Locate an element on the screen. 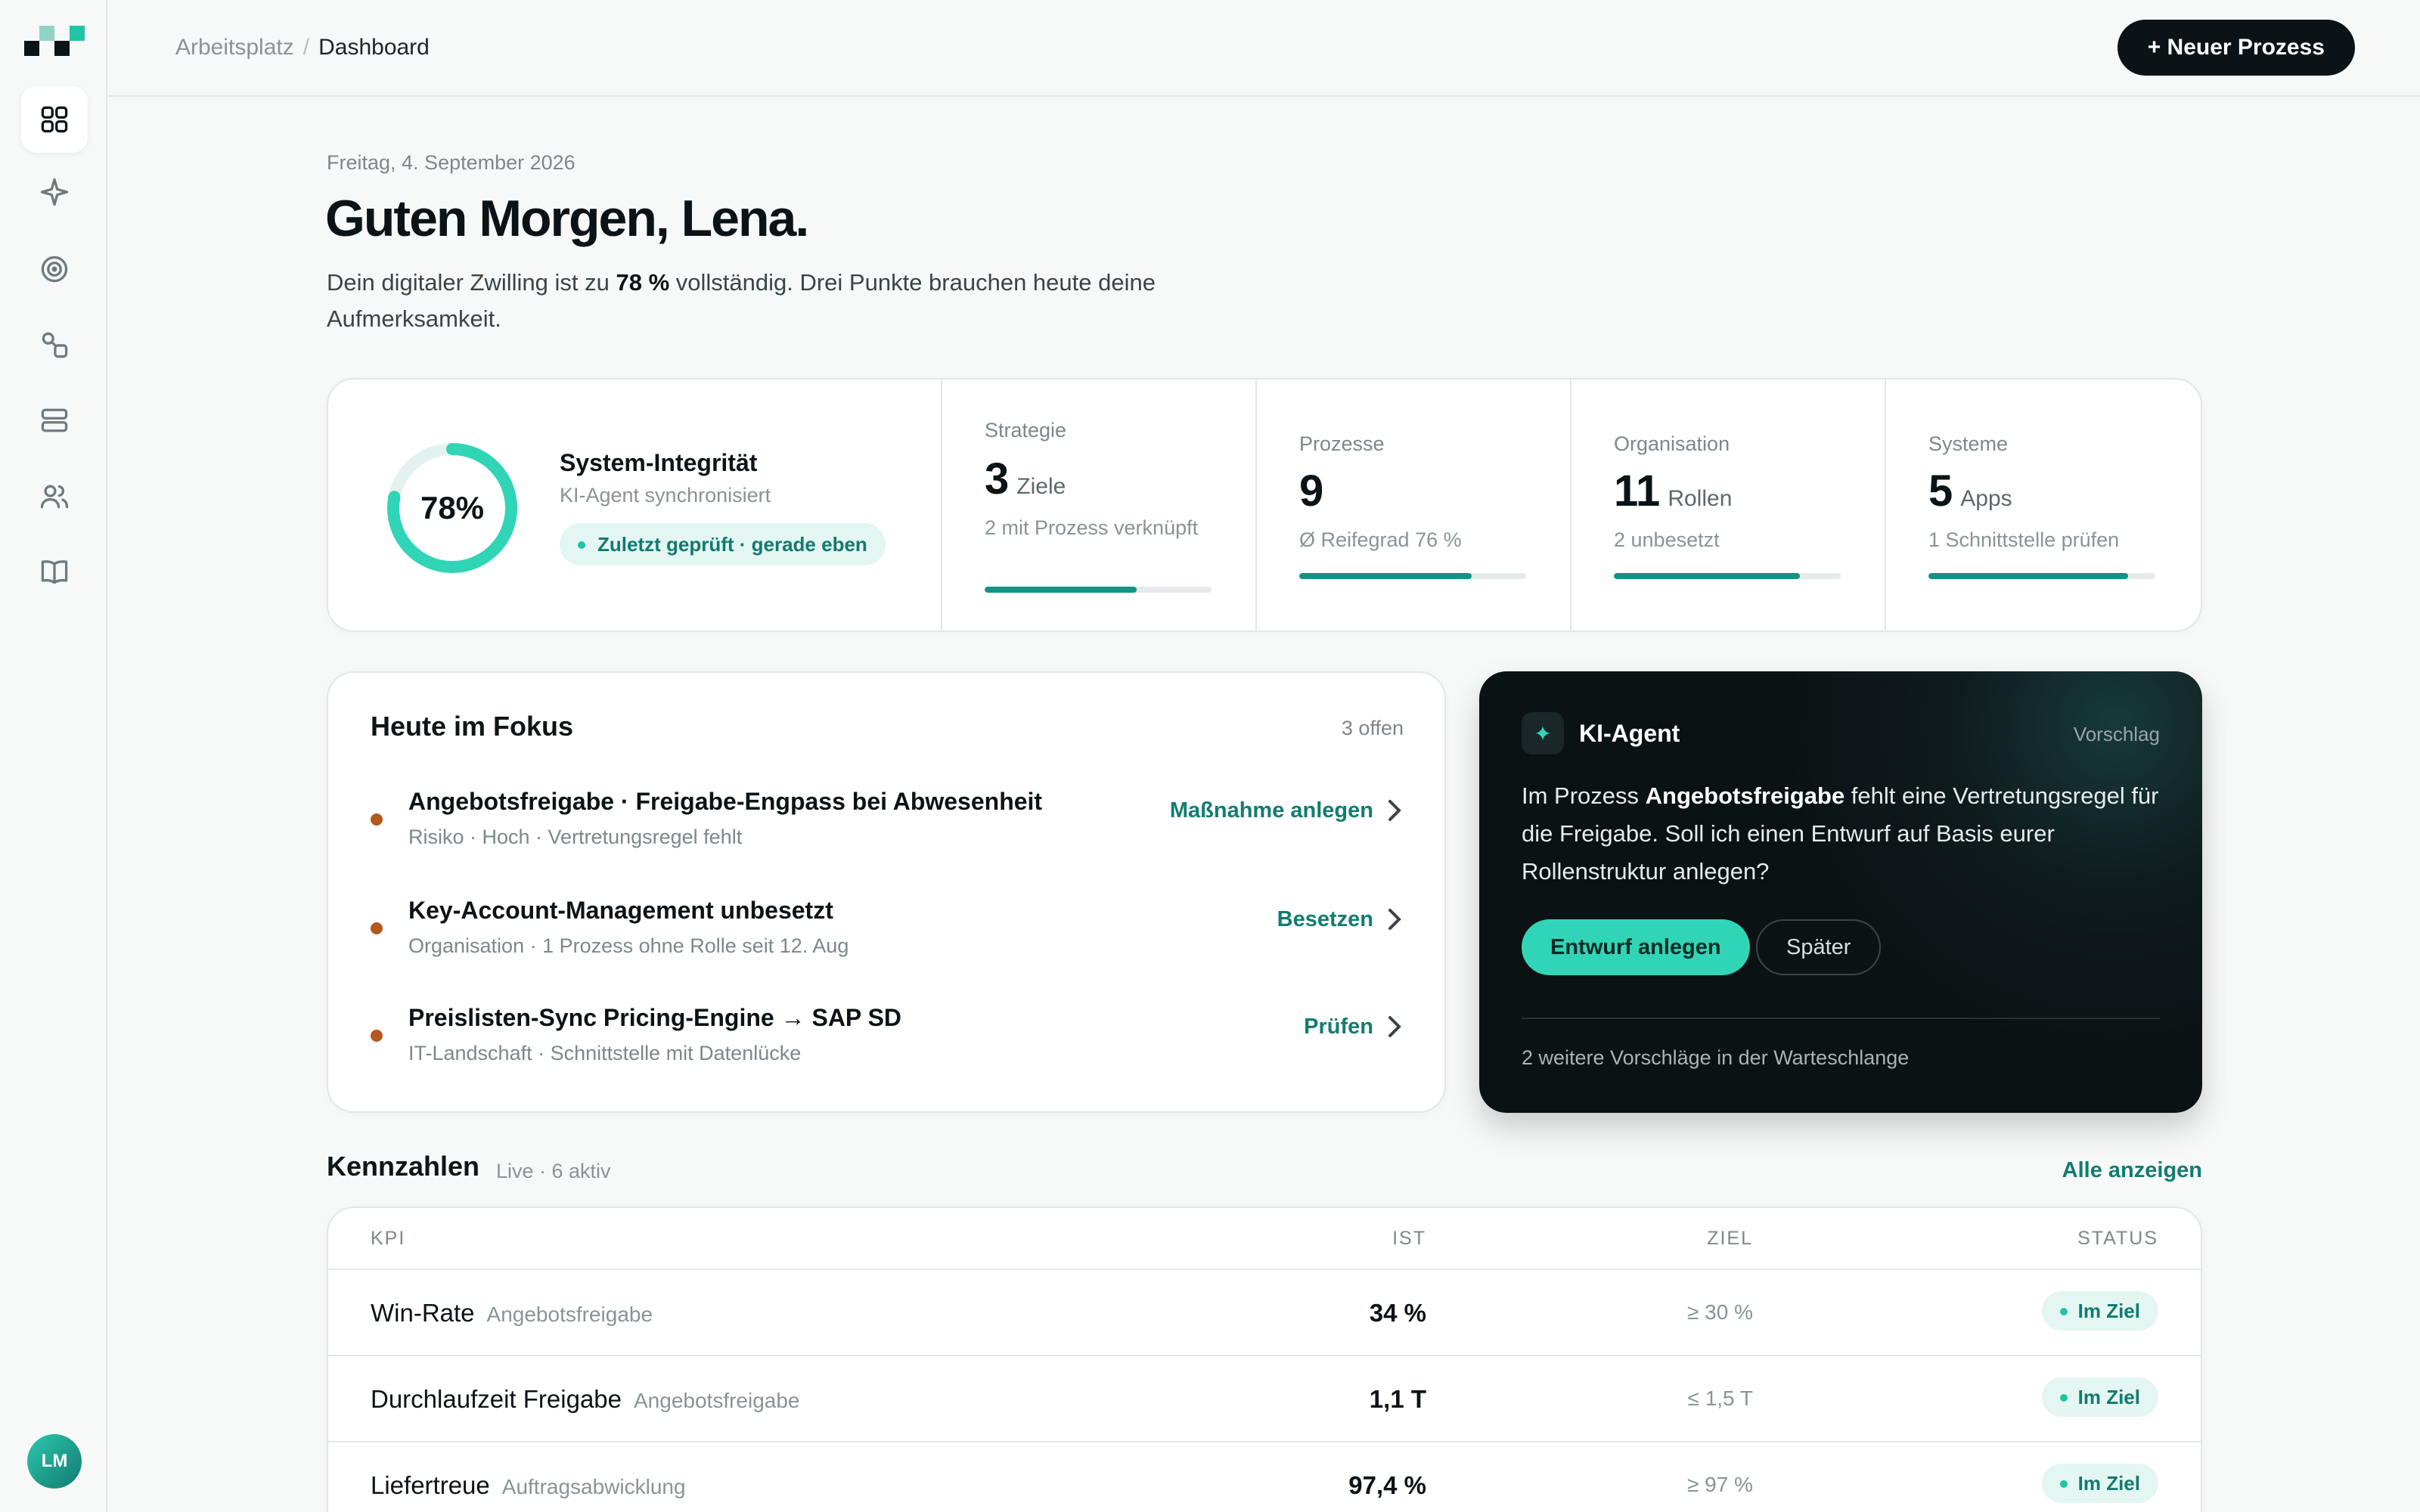 This screenshot has height=1512, width=2420. stat-label: Systeme is located at coordinates (1968, 443).